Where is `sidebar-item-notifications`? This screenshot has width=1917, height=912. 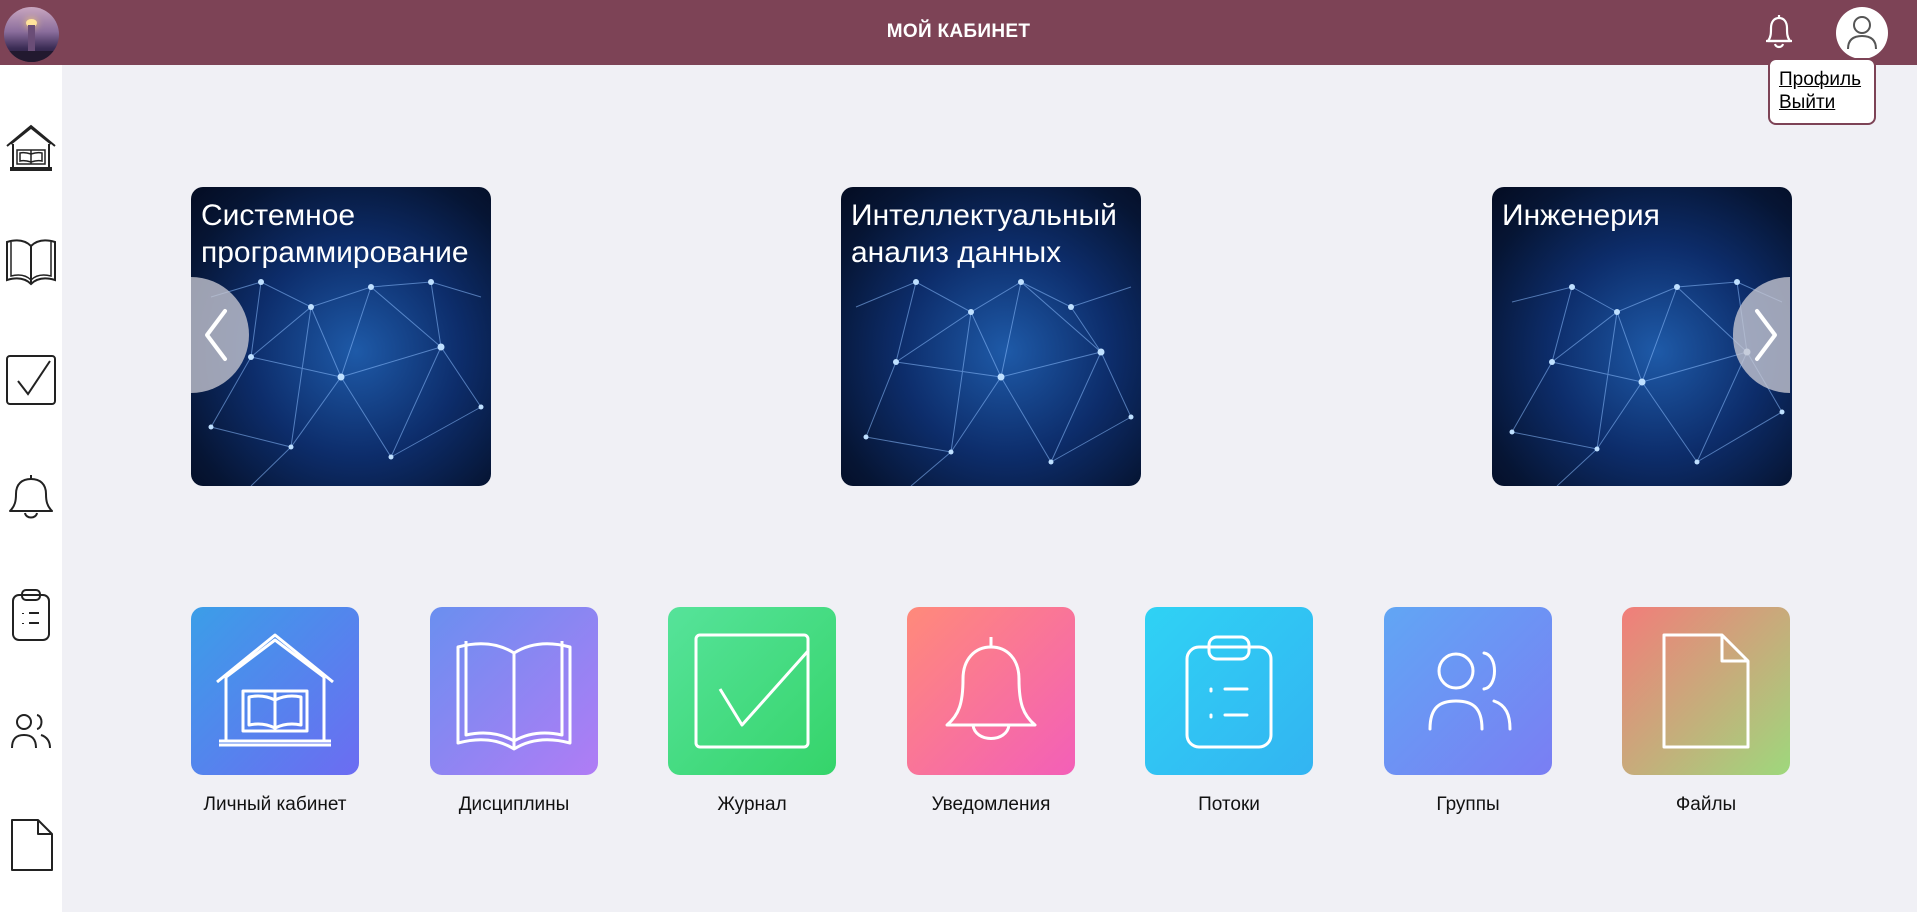
sidebar-item-notifications is located at coordinates (31, 498).